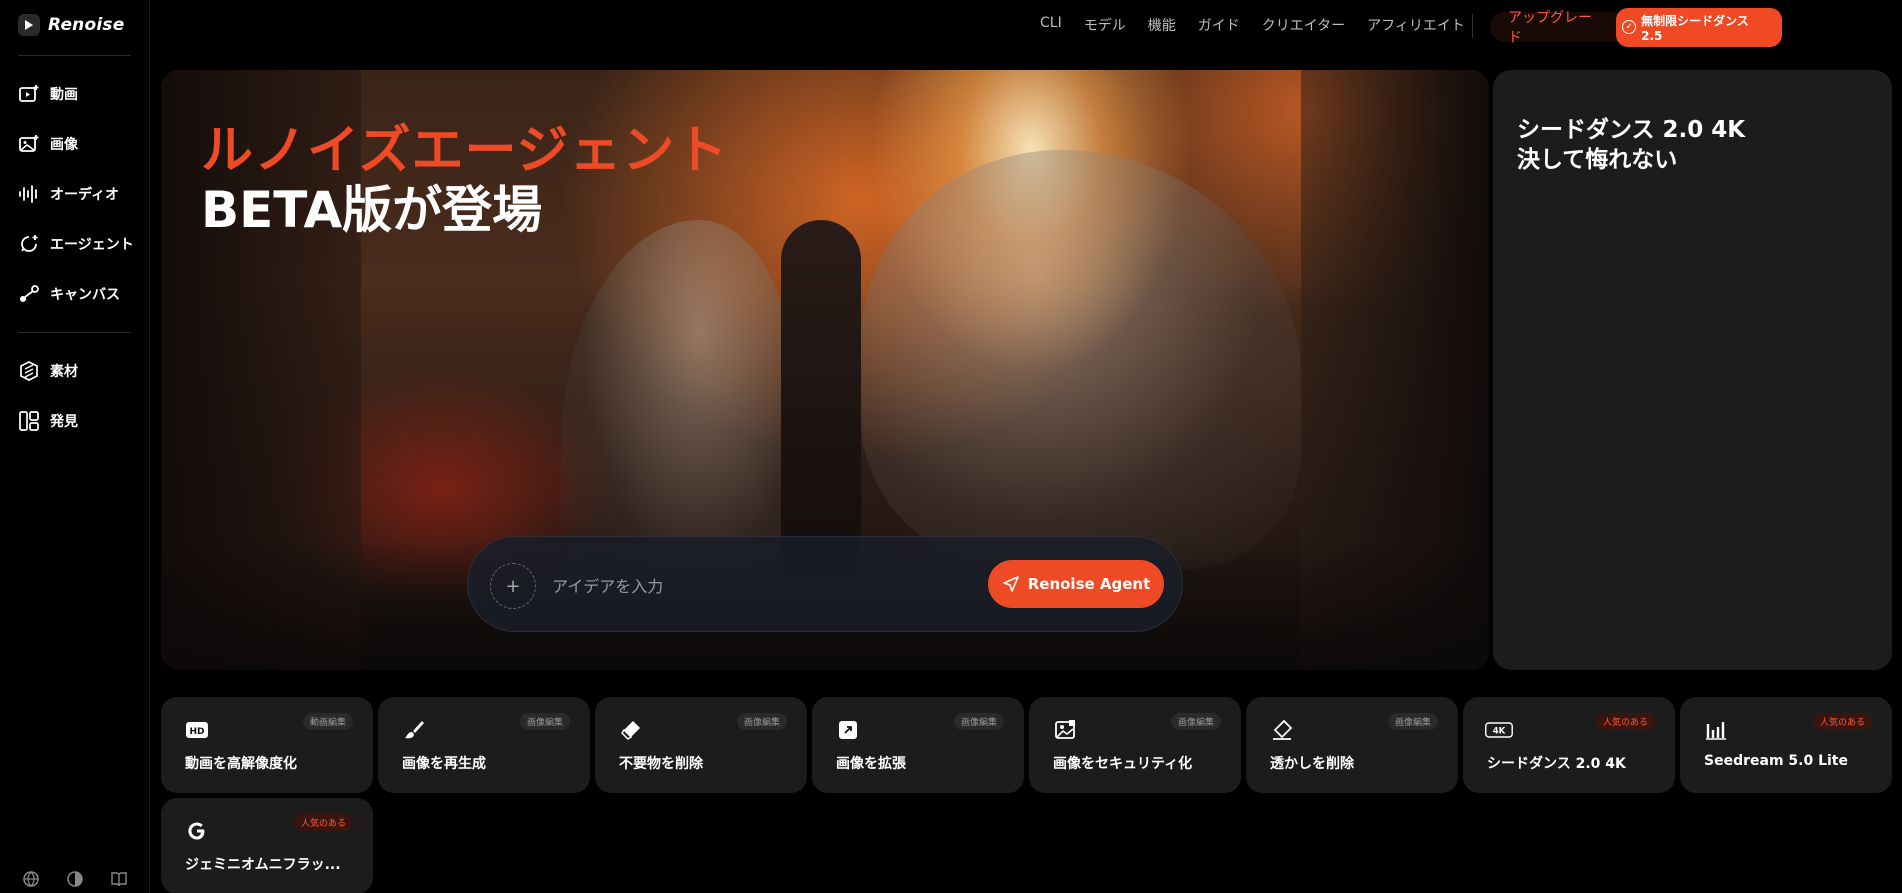 The height and width of the screenshot is (893, 1902). What do you see at coordinates (29, 25) in the screenshot?
I see `renoise-logo-icon` at bounding box center [29, 25].